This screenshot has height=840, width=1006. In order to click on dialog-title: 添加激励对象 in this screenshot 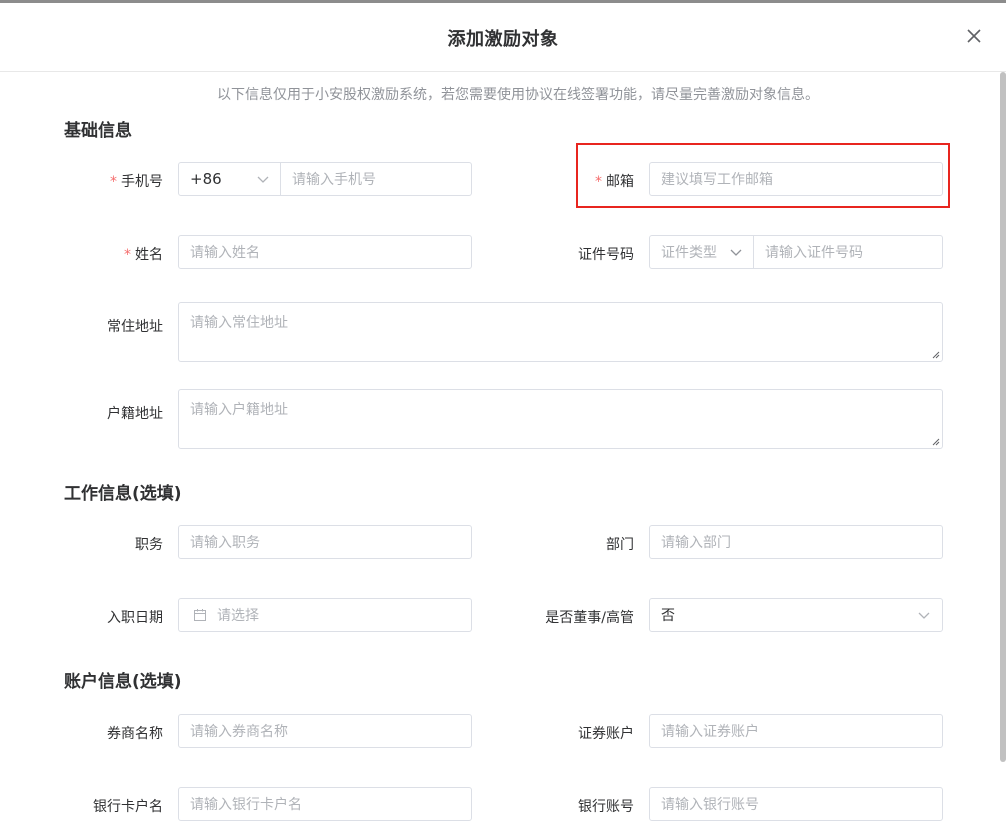, I will do `click(503, 39)`.